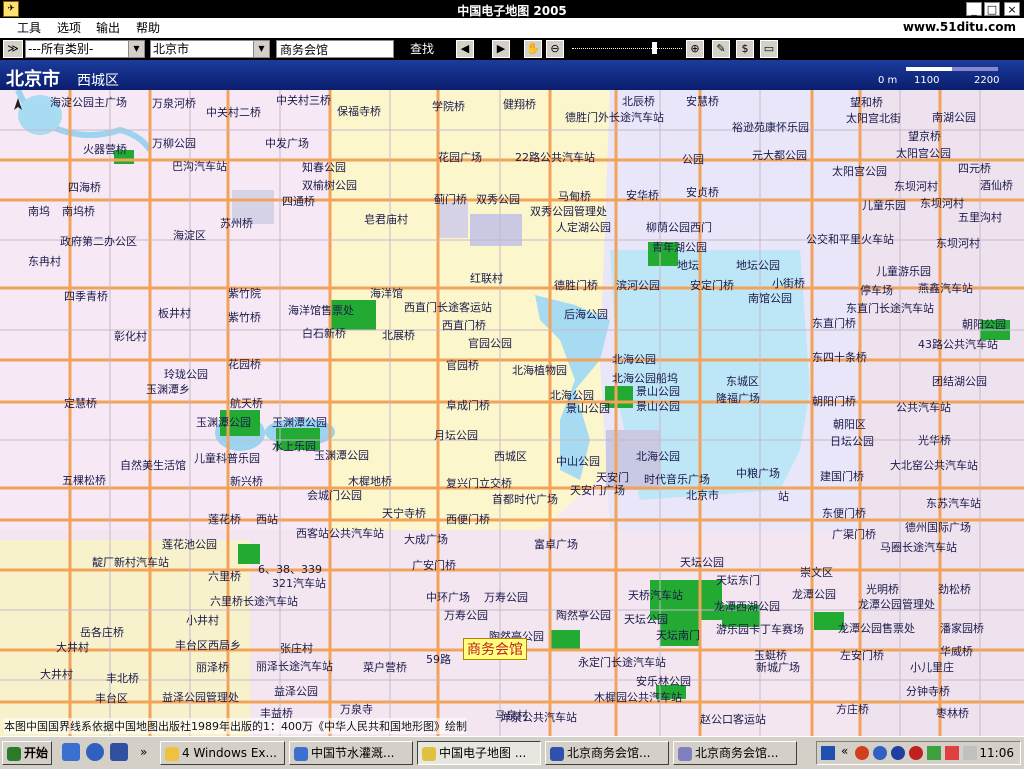 The height and width of the screenshot is (769, 1024). I want to click on close-button: ×, so click(1012, 9).